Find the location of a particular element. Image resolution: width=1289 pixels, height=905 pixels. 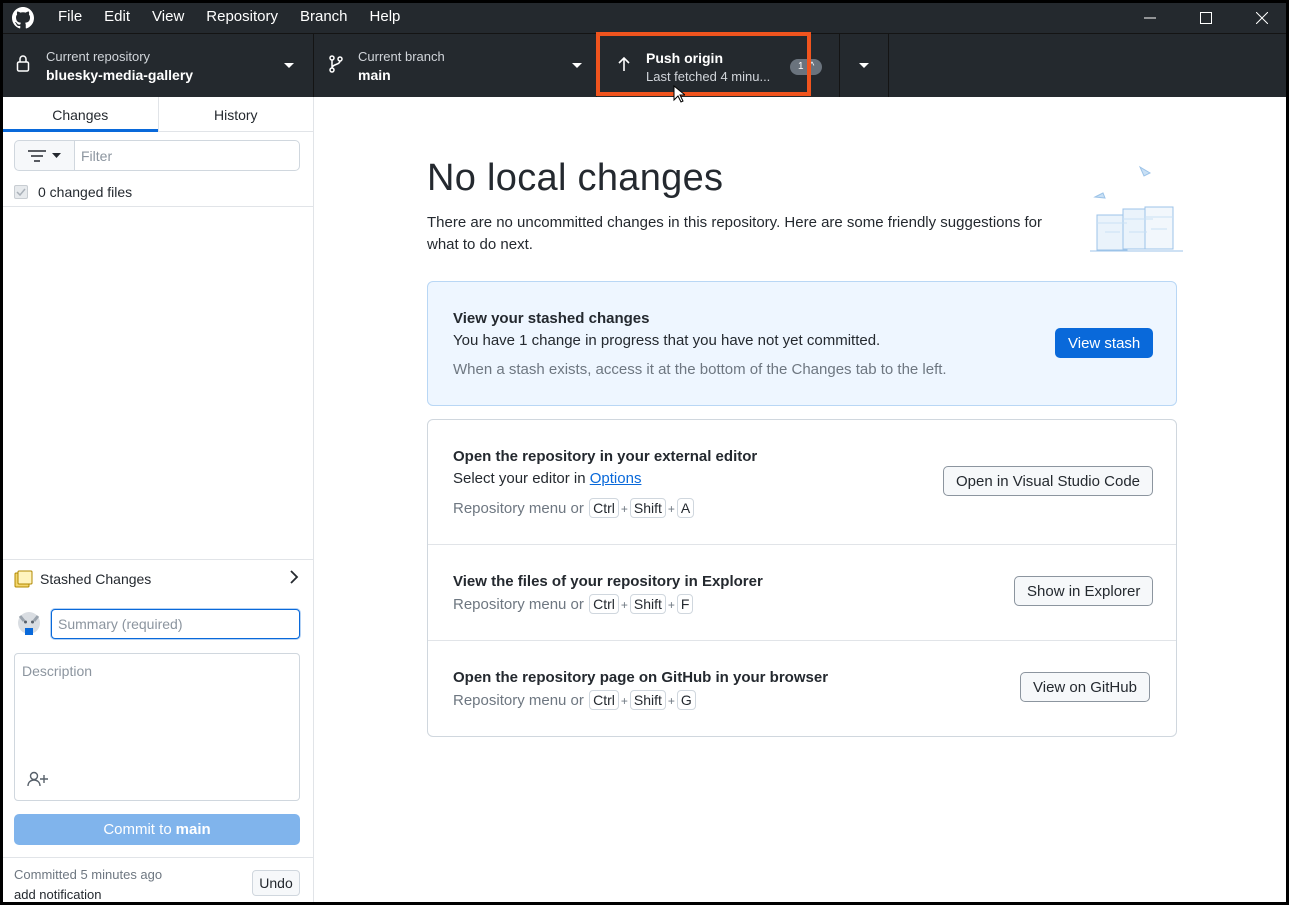

stashed-changes-label: Stashed Changes is located at coordinates (96, 578).